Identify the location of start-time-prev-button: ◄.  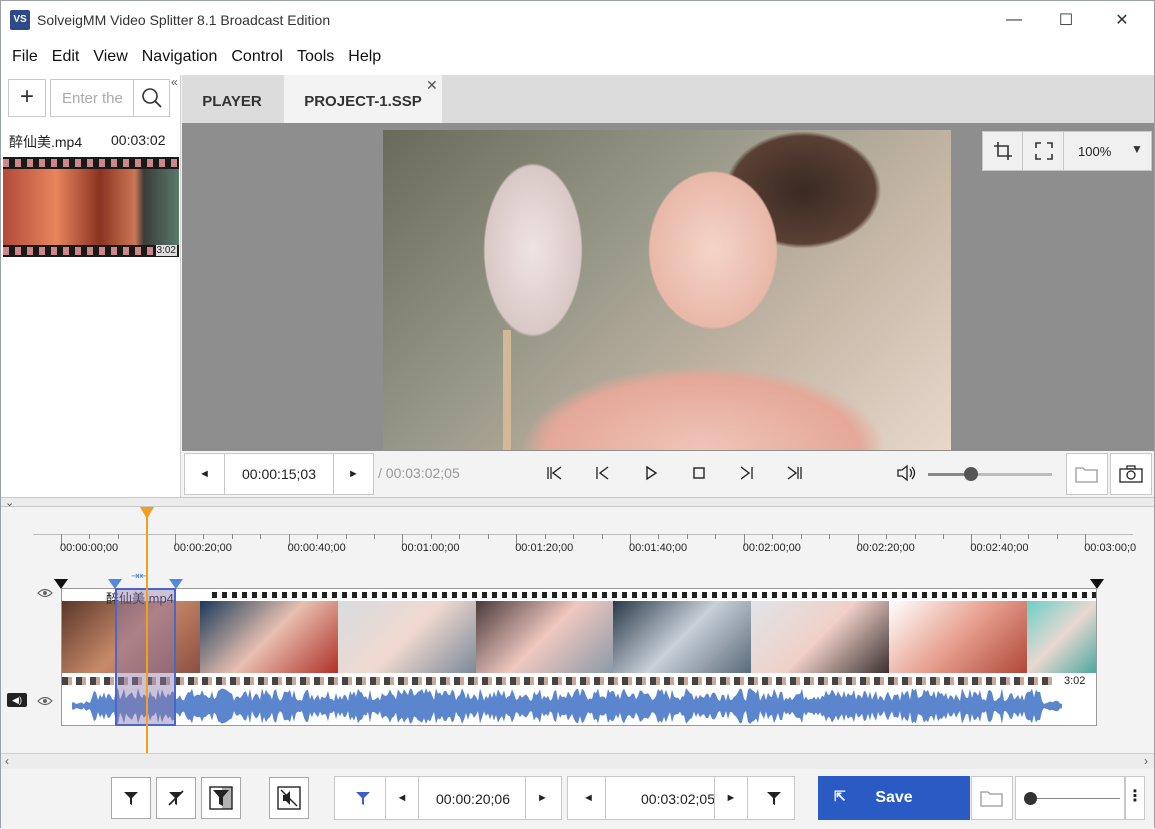
(402, 798).